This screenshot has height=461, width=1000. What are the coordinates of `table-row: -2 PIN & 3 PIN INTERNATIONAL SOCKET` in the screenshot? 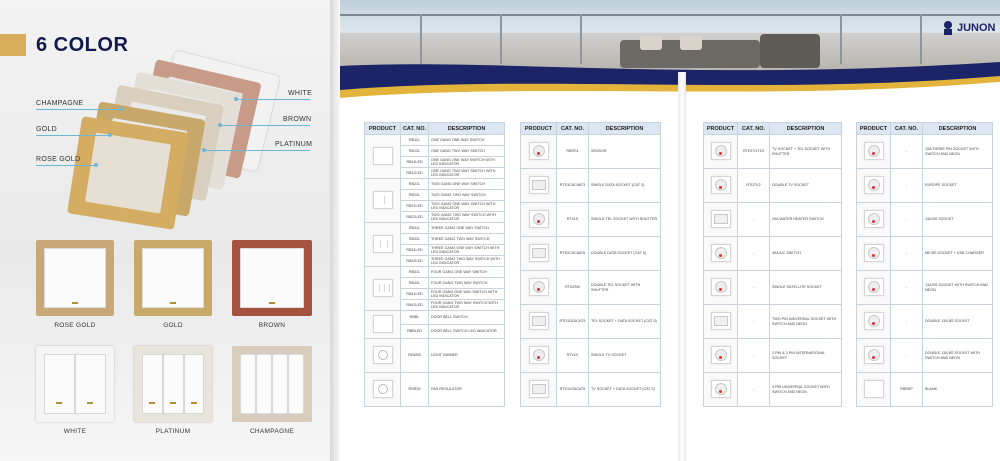 It's located at (772, 355).